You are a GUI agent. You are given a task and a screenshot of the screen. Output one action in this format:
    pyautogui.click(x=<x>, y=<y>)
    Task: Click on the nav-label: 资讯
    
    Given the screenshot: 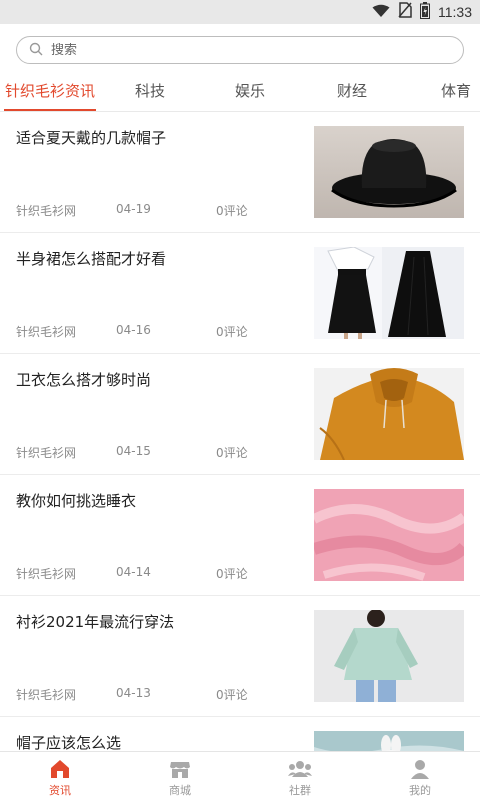 What is the action you would take?
    pyautogui.click(x=60, y=790)
    